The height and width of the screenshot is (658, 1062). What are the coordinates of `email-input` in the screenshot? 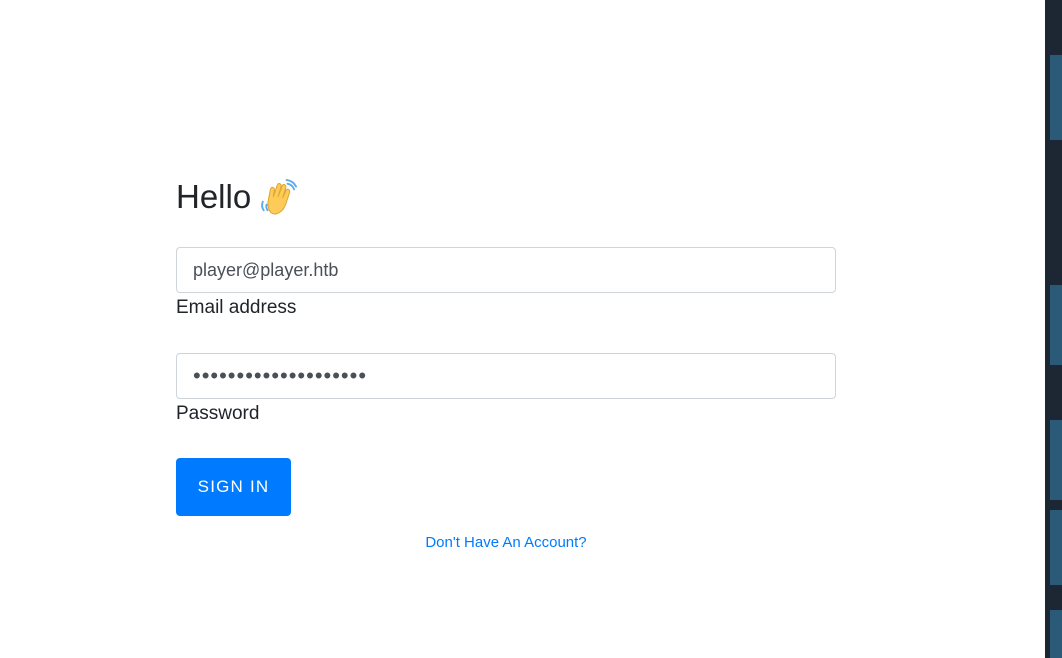 It's located at (506, 270).